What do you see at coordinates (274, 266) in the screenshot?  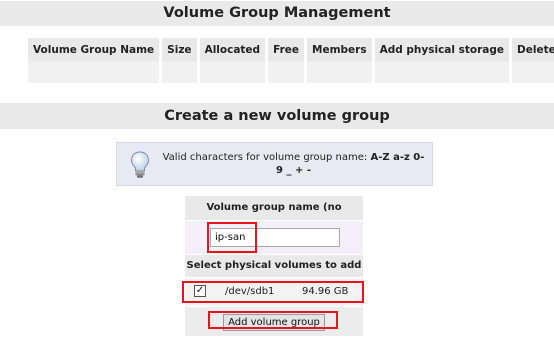 I see `pv-select-label: Select physical volumes to add` at bounding box center [274, 266].